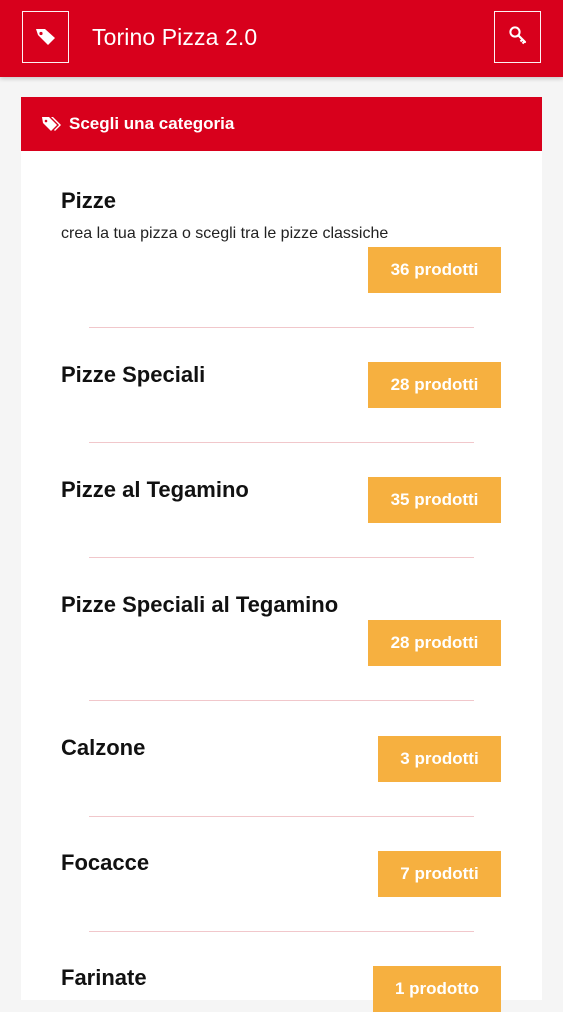 The width and height of the screenshot is (563, 1012). I want to click on category-name: Calzone, so click(103, 747).